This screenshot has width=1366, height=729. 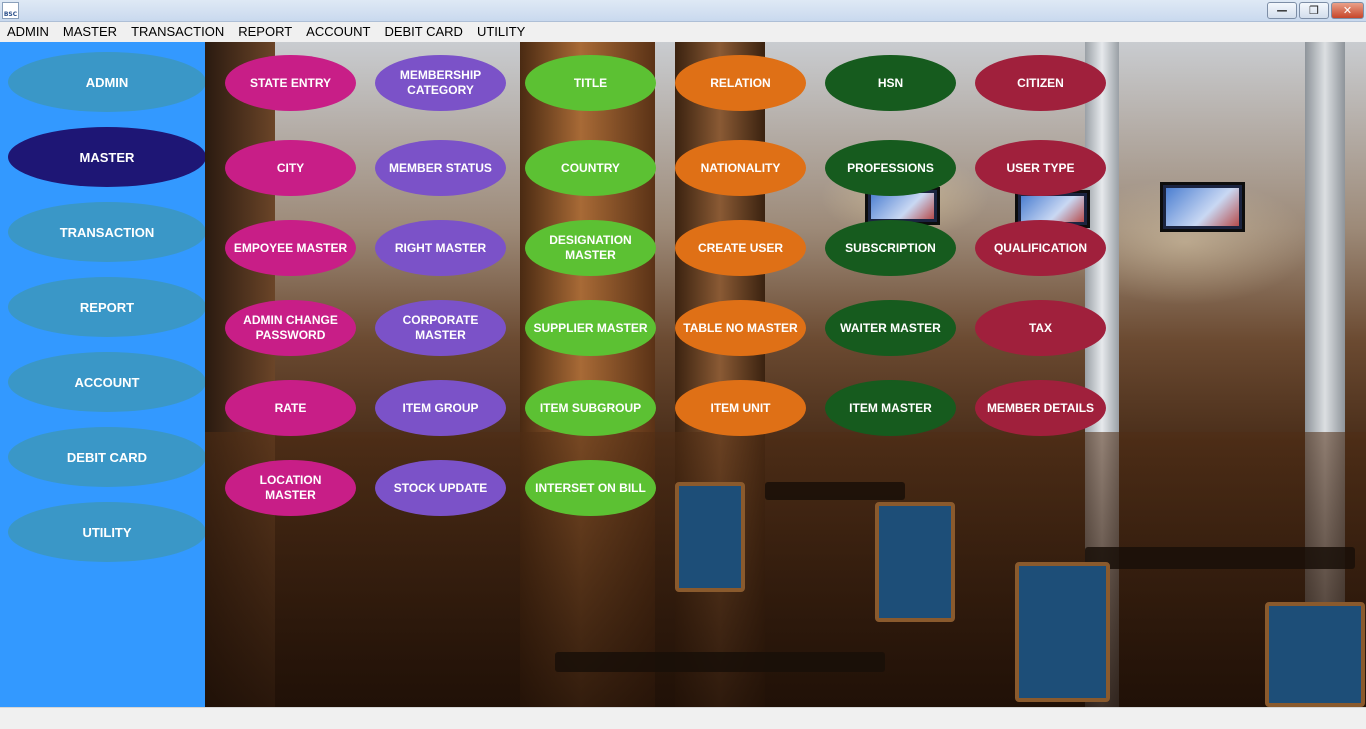 I want to click on nationality-button: NATIONALITY, so click(x=740, y=168).